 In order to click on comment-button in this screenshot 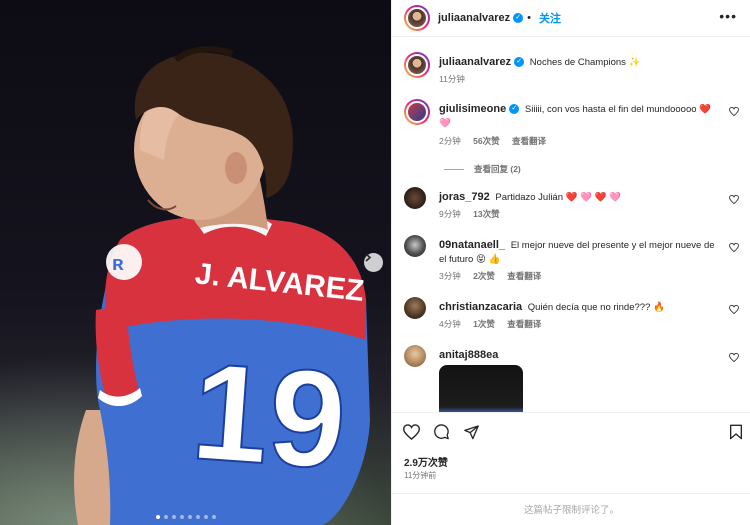, I will do `click(441, 434)`.